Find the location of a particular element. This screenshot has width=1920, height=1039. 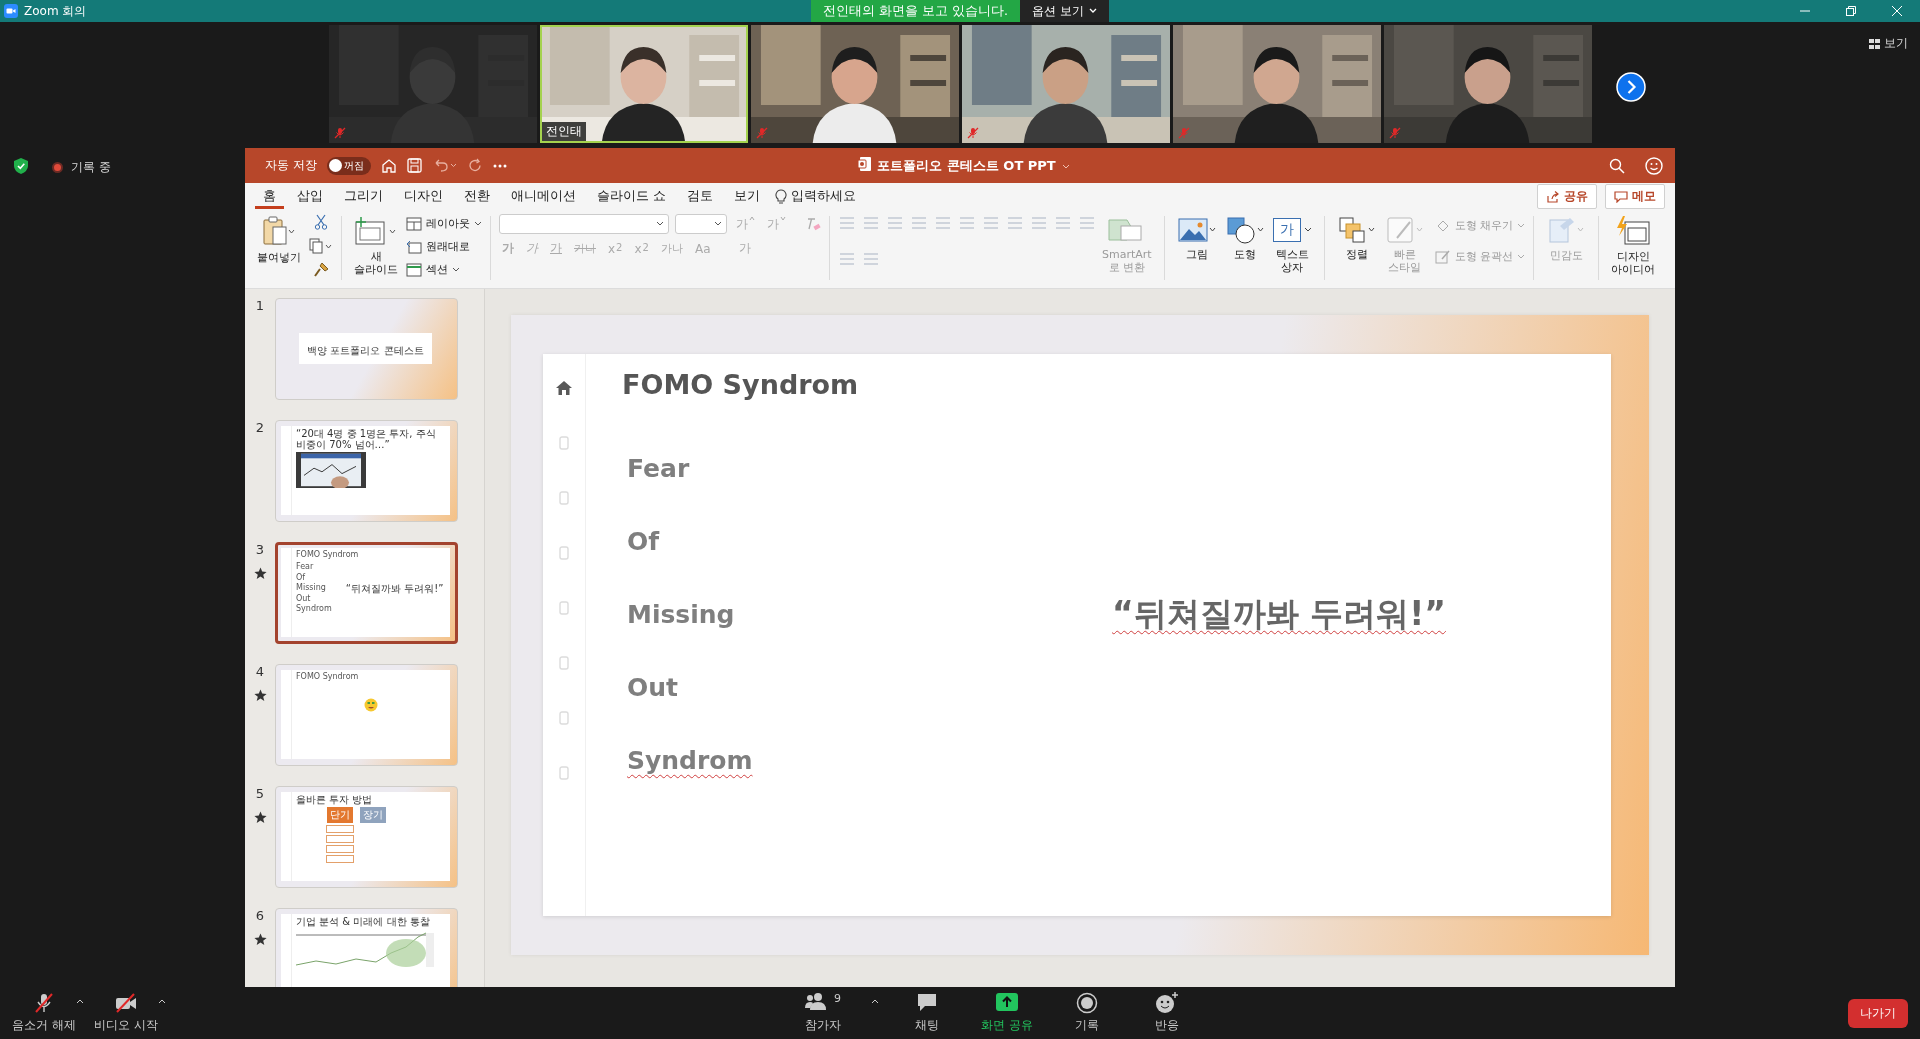

toolbar-button: 비디오 시작 is located at coordinates (126, 1013).